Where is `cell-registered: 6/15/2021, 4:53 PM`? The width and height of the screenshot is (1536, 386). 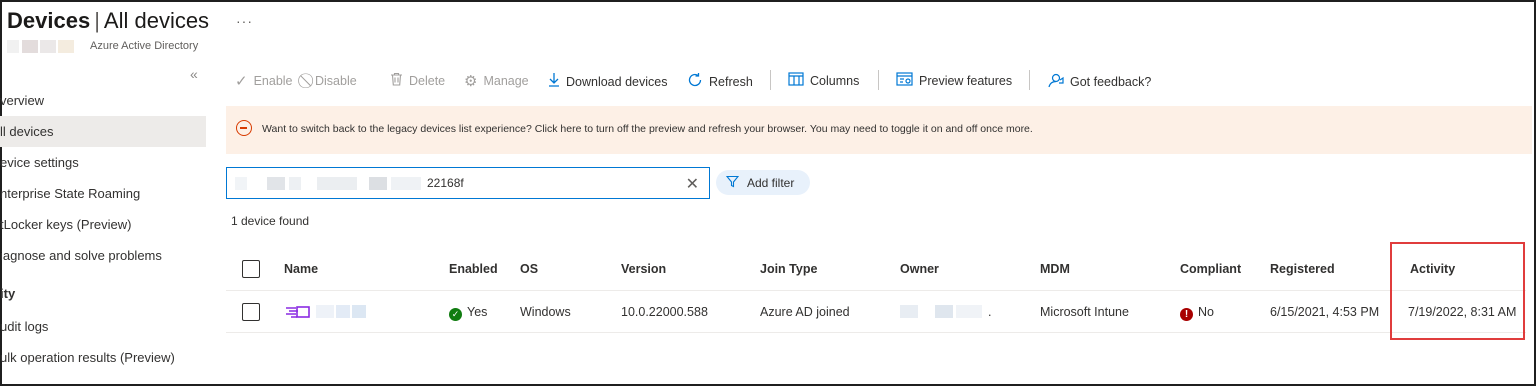 cell-registered: 6/15/2021, 4:53 PM is located at coordinates (1325, 312).